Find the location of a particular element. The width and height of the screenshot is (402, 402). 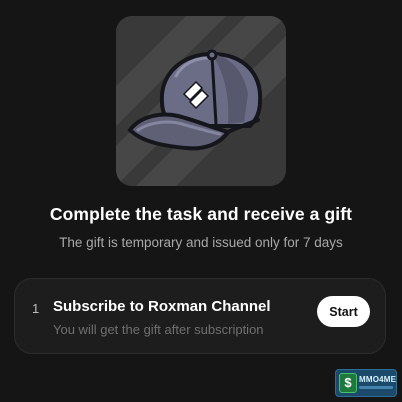

page-title: Complete the task and receive a gift is located at coordinates (201, 214).